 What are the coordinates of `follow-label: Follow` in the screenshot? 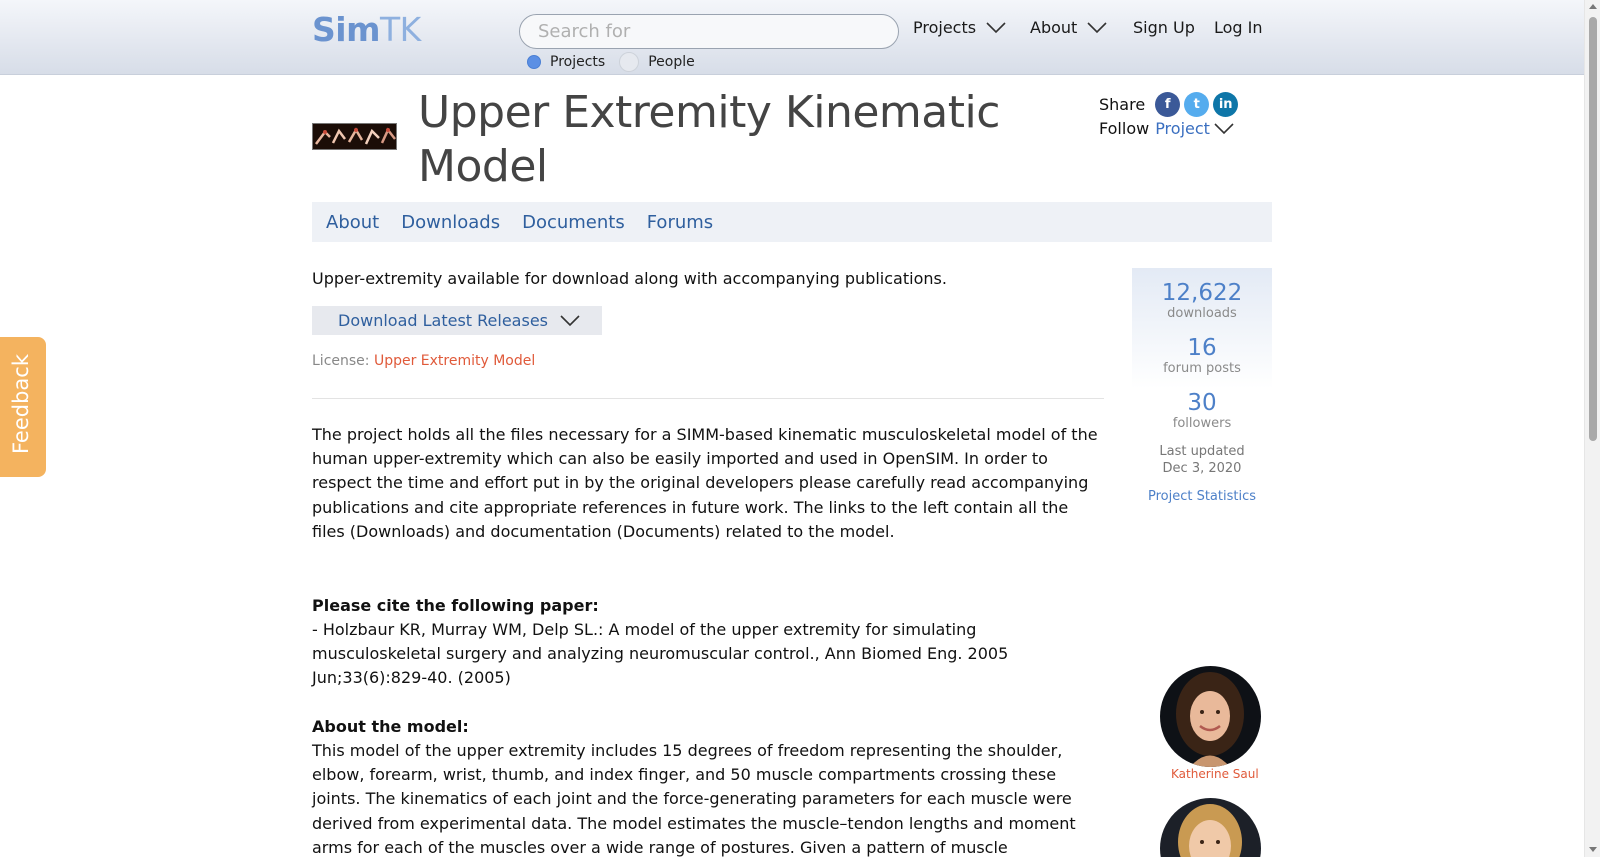 It's located at (1124, 128).